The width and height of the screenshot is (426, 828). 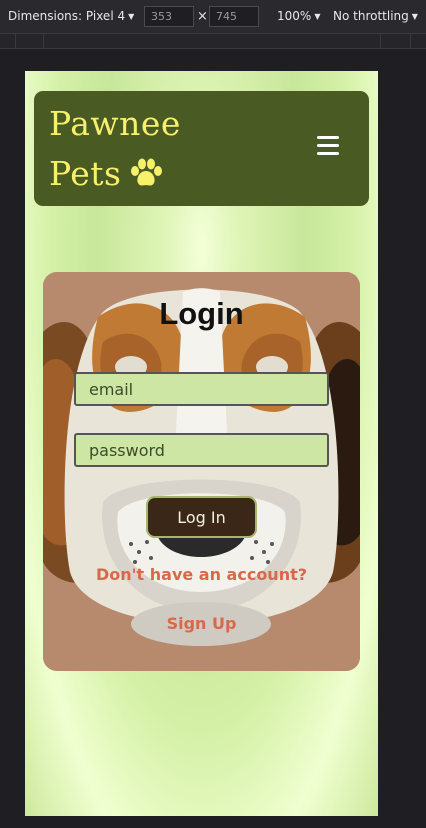 I want to click on width-input: 353, so click(x=169, y=16).